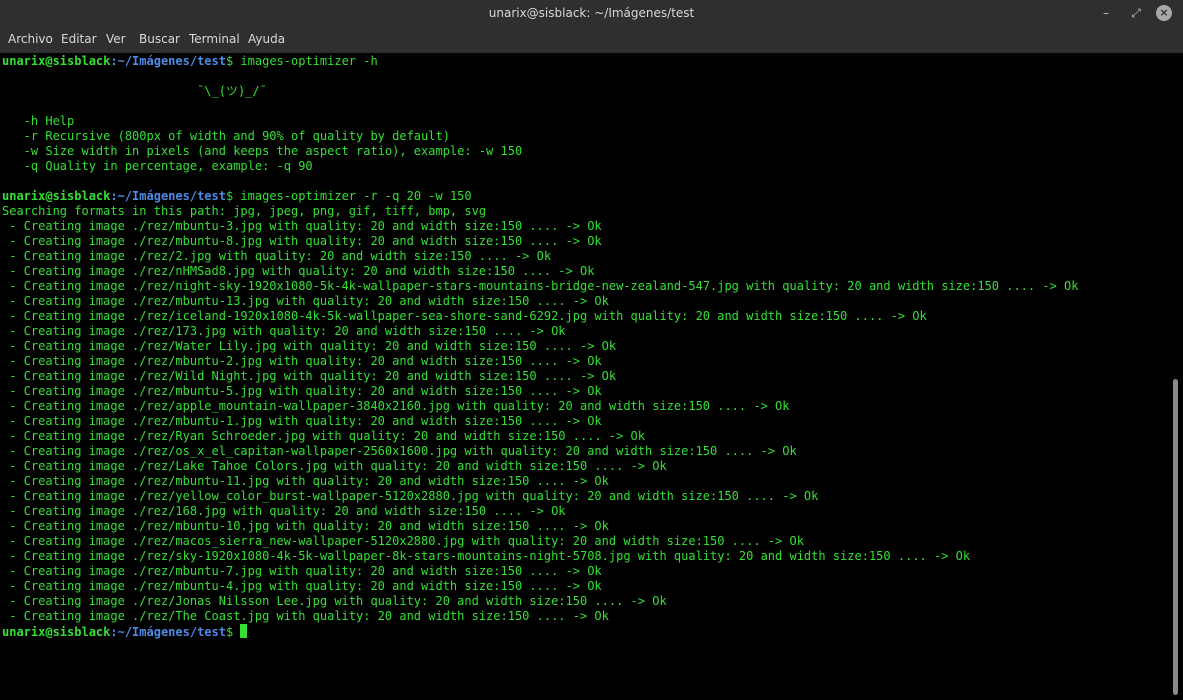 This screenshot has width=1183, height=700. Describe the element at coordinates (159, 39) in the screenshot. I see `menu-buscar: Buscar` at that location.